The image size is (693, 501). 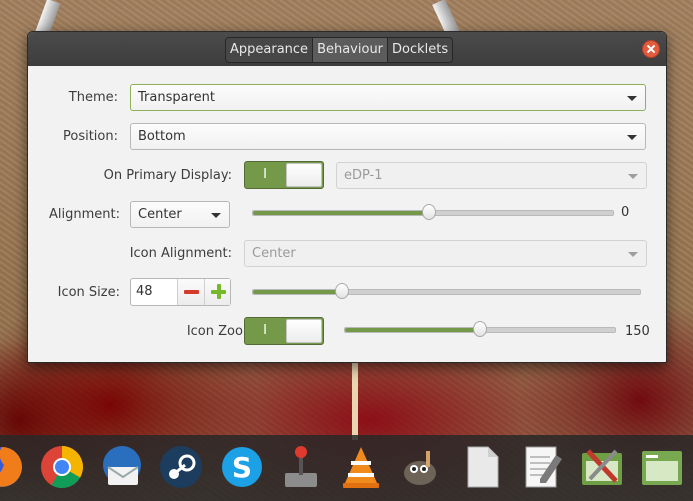 What do you see at coordinates (420, 50) in the screenshot?
I see `tab-docklets: Docklets` at bounding box center [420, 50].